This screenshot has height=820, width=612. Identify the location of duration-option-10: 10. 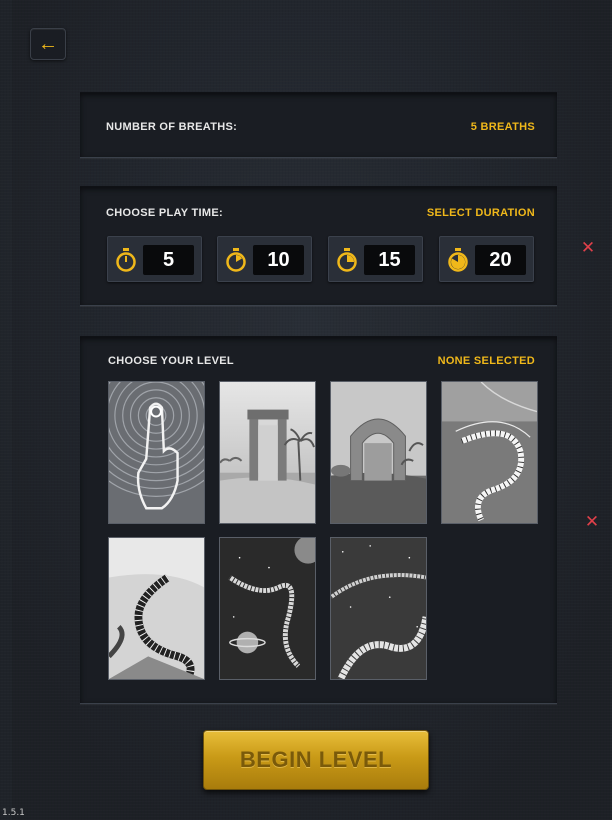
(264, 259).